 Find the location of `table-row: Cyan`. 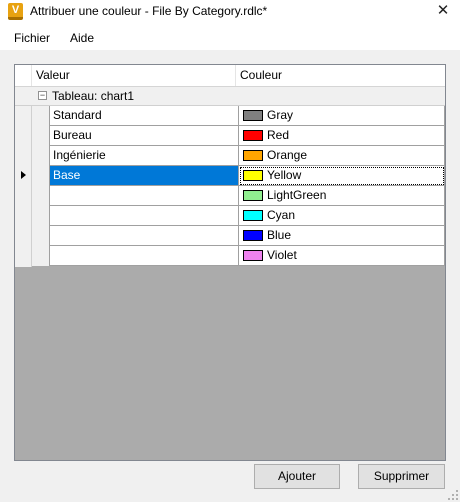

table-row: Cyan is located at coordinates (247, 216).